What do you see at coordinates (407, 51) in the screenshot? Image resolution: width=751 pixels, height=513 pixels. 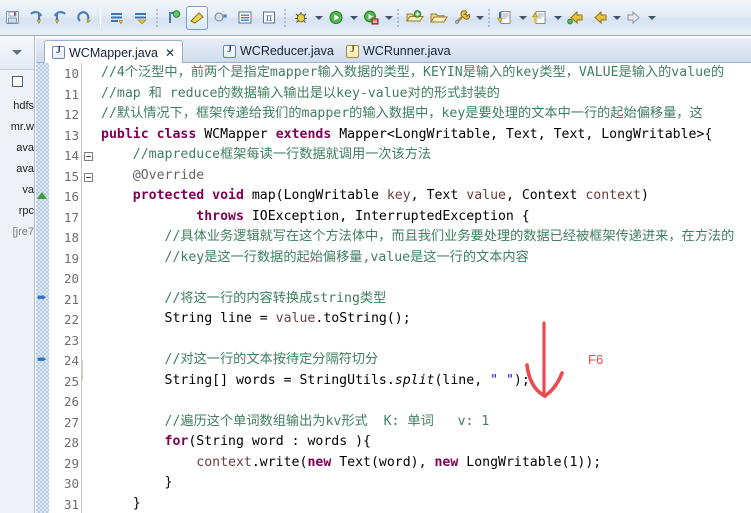 I see `tab-label: WCRunner.java` at bounding box center [407, 51].